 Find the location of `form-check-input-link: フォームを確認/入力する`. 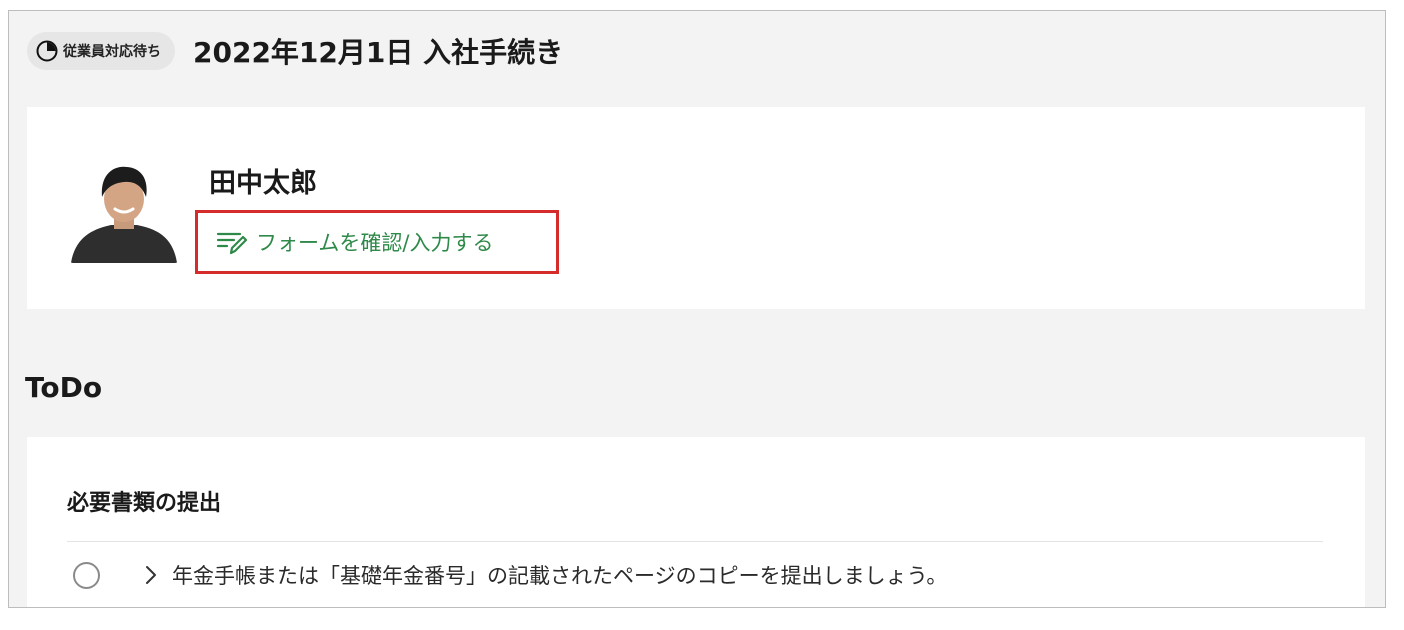

form-check-input-link: フォームを確認/入力する is located at coordinates (377, 242).